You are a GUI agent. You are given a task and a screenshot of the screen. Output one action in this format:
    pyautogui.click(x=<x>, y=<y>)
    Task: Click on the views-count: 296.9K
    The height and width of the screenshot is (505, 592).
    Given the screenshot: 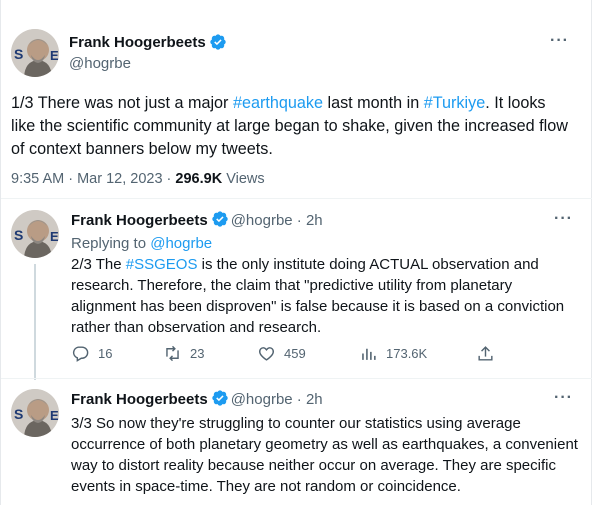 What is the action you would take?
    pyautogui.click(x=199, y=179)
    